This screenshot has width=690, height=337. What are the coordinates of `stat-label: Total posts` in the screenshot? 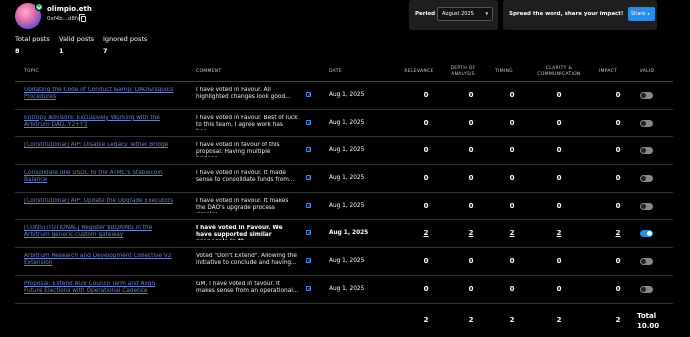 It's located at (32, 39).